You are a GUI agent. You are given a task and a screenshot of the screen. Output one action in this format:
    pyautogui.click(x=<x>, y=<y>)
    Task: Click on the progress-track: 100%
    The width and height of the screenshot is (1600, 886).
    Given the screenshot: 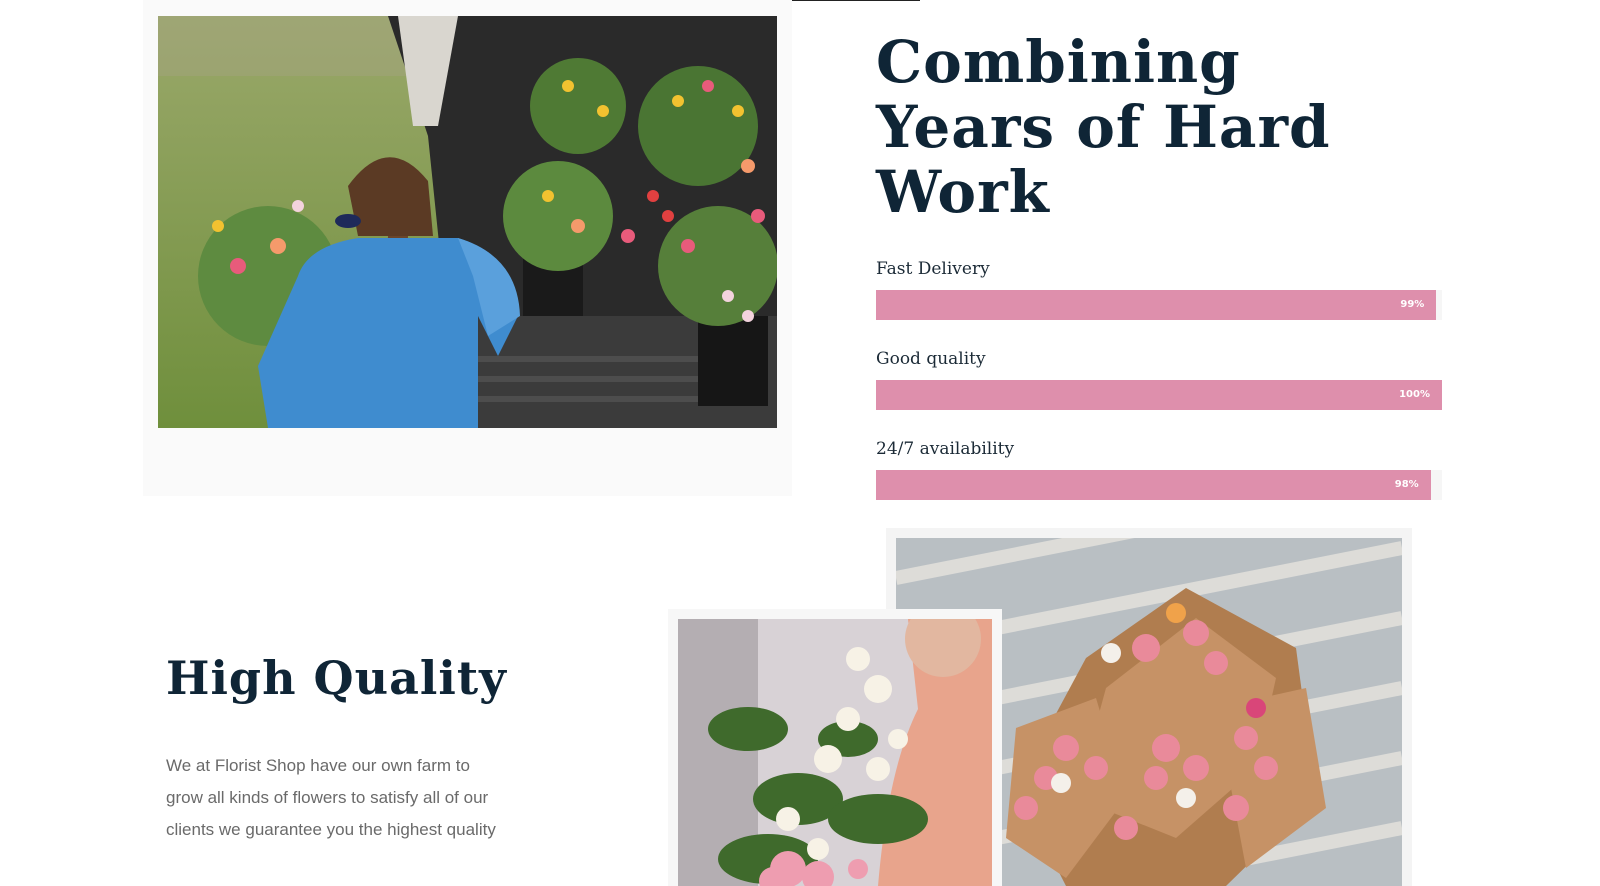 What is the action you would take?
    pyautogui.click(x=1159, y=395)
    